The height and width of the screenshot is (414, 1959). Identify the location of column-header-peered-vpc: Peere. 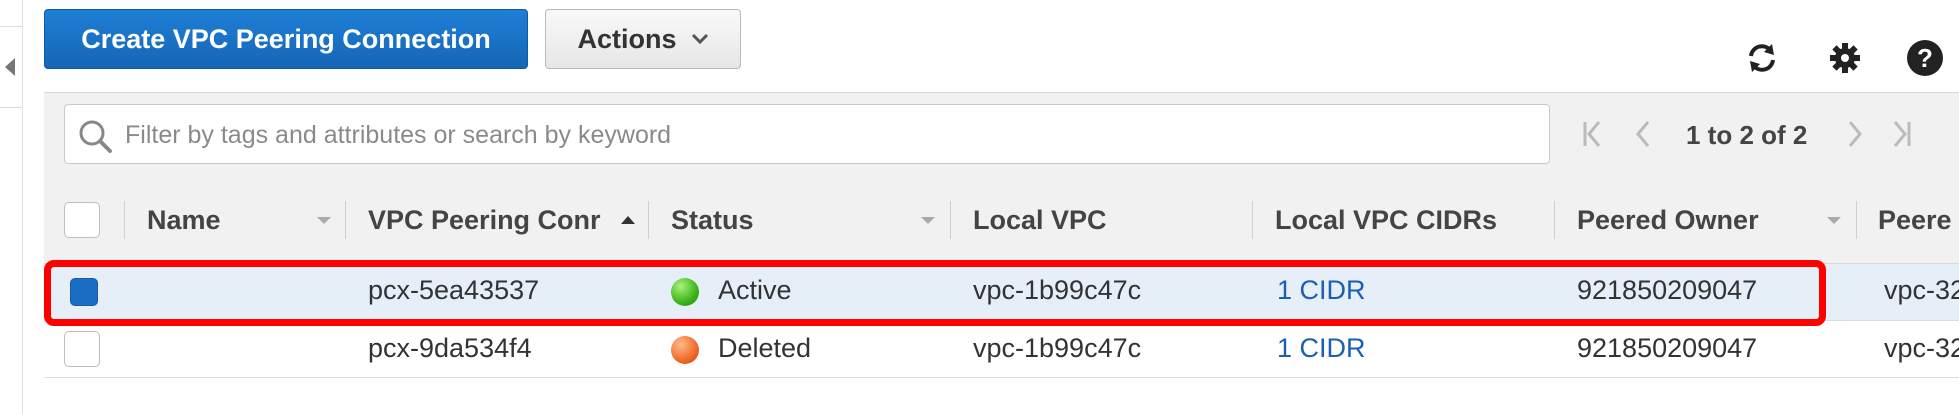
(1918, 220).